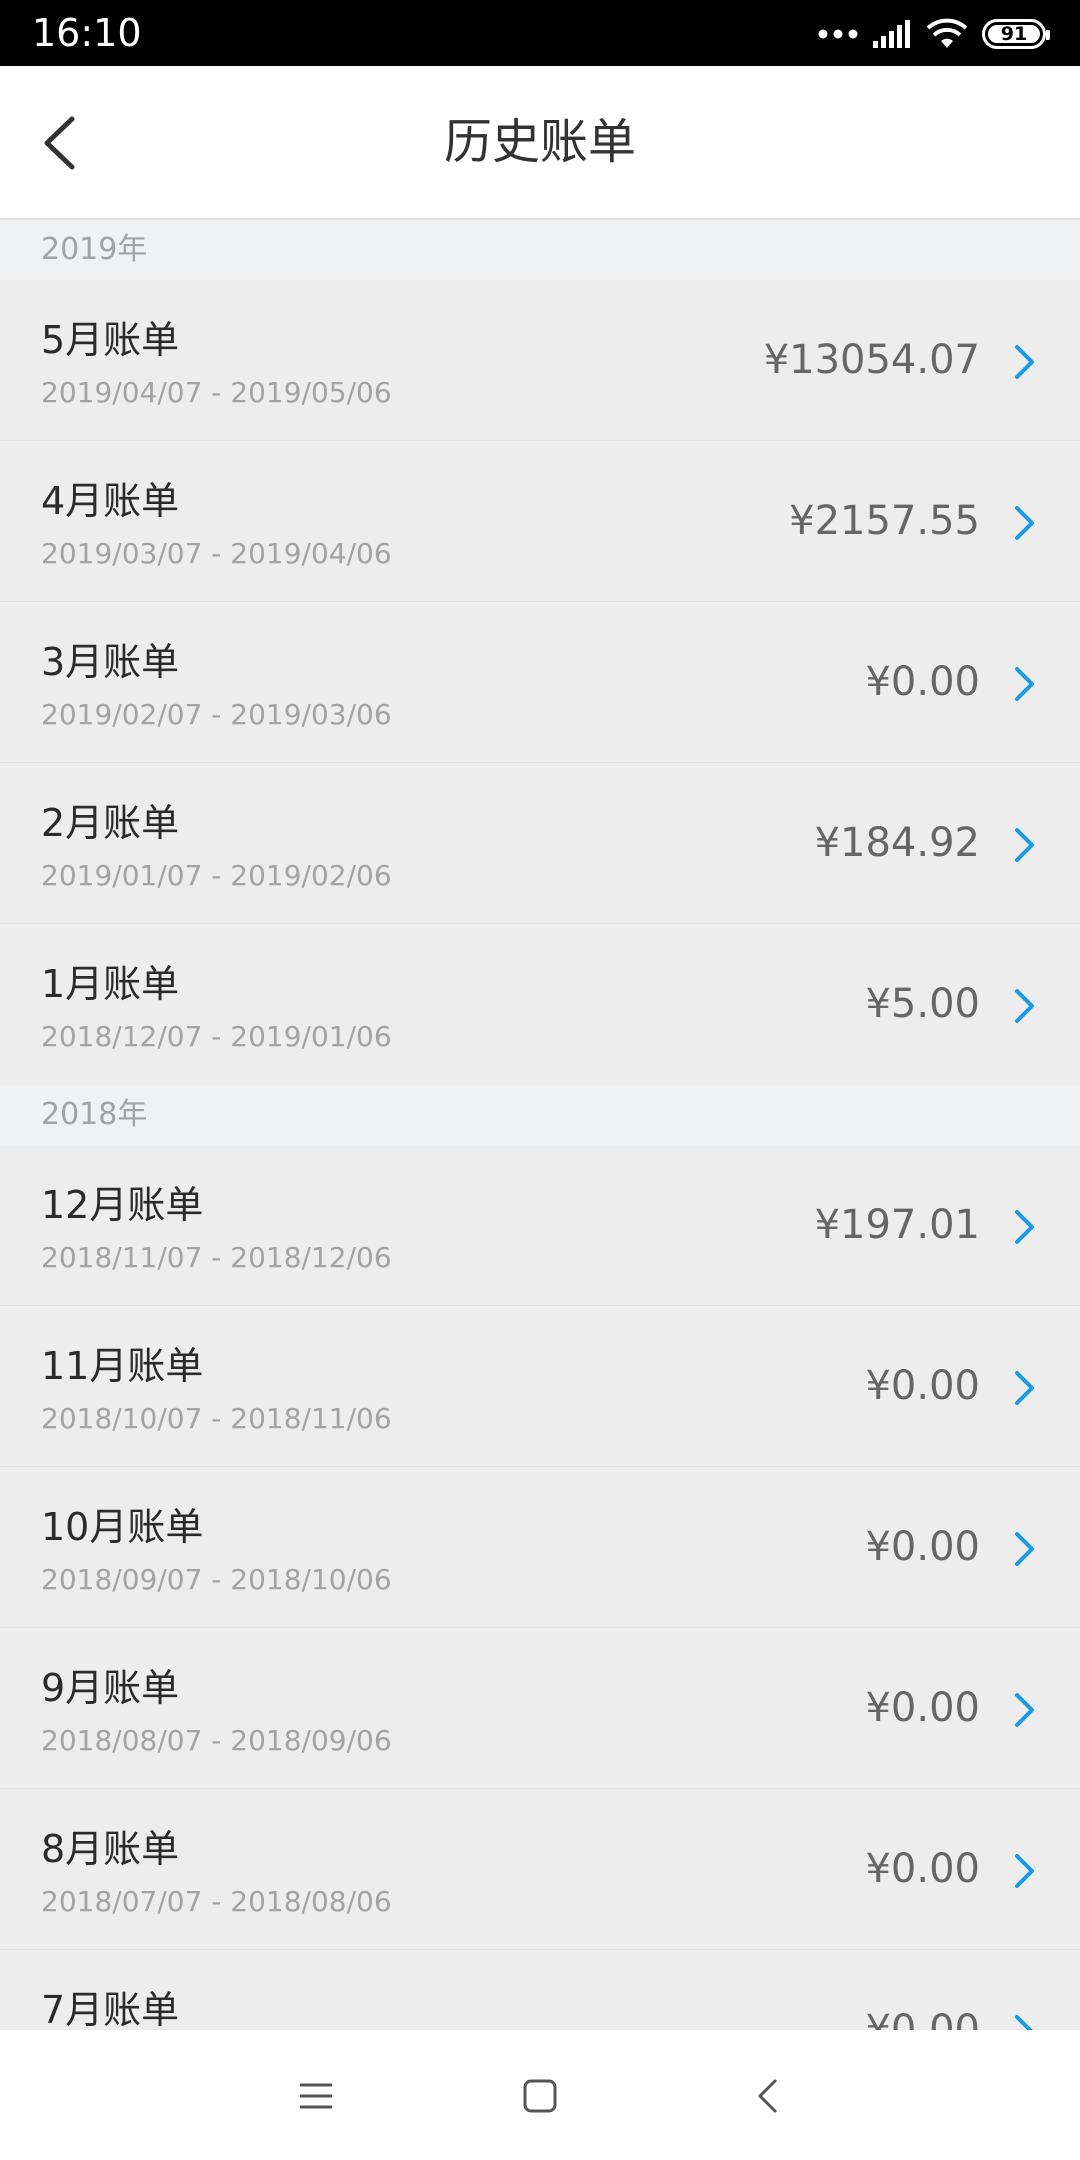 This screenshot has height=2160, width=1080. What do you see at coordinates (540, 1115) in the screenshot?
I see `year-header: 2018年` at bounding box center [540, 1115].